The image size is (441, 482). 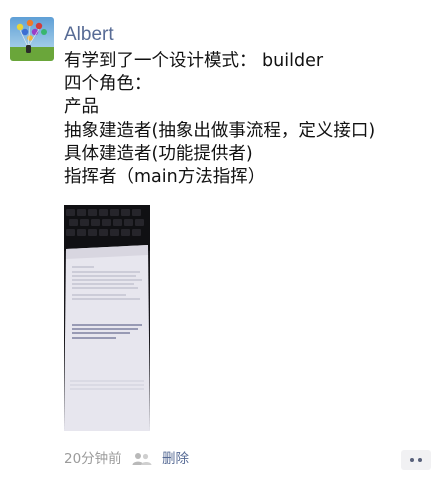 I want to click on friends-icon, so click(x=142, y=459).